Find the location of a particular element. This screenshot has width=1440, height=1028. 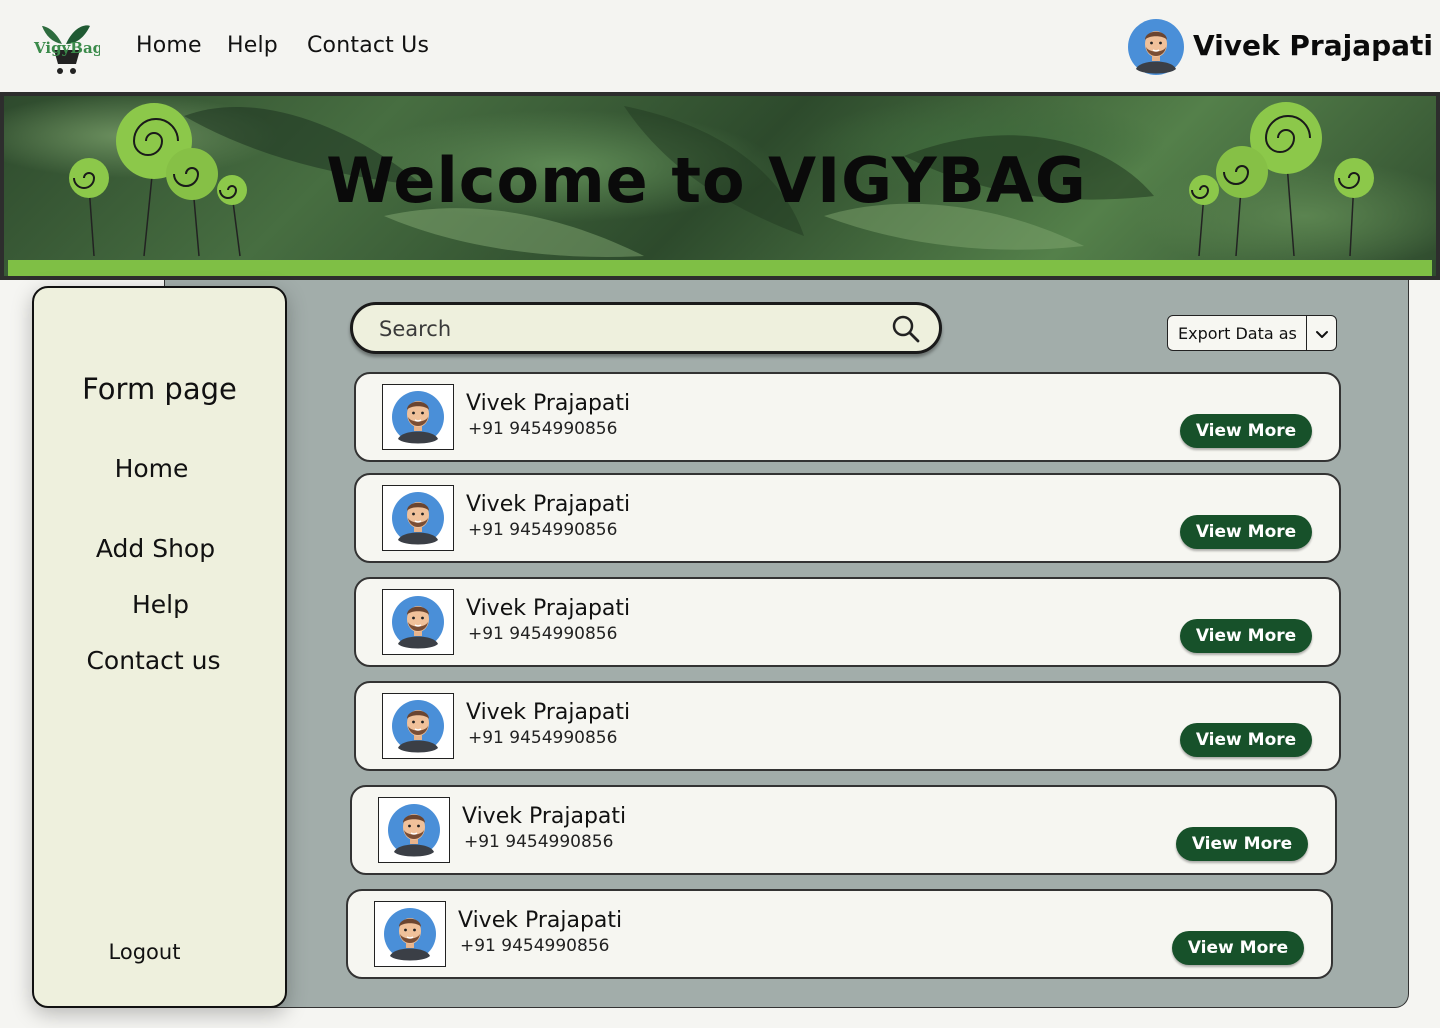

nav-contact-link: Contact Us is located at coordinates (368, 45).